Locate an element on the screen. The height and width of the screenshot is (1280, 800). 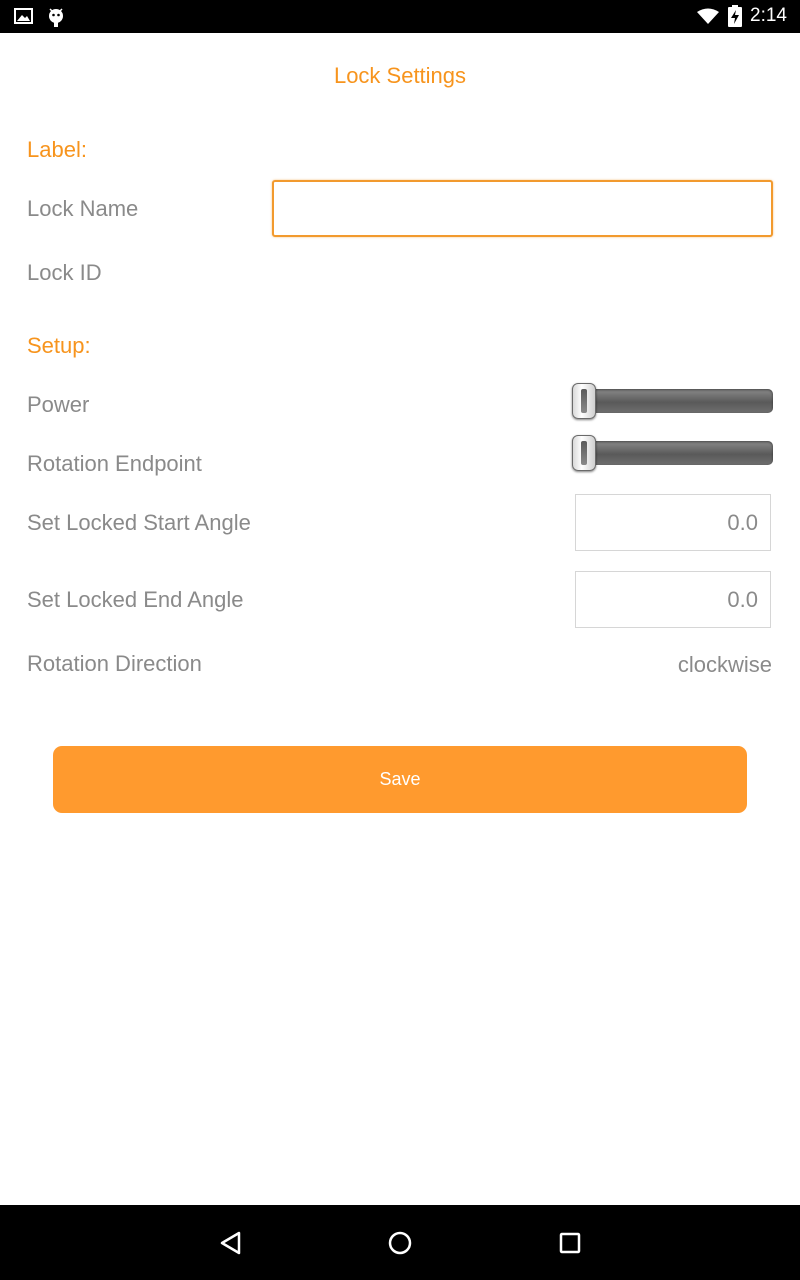
end-angle-input is located at coordinates (673, 599).